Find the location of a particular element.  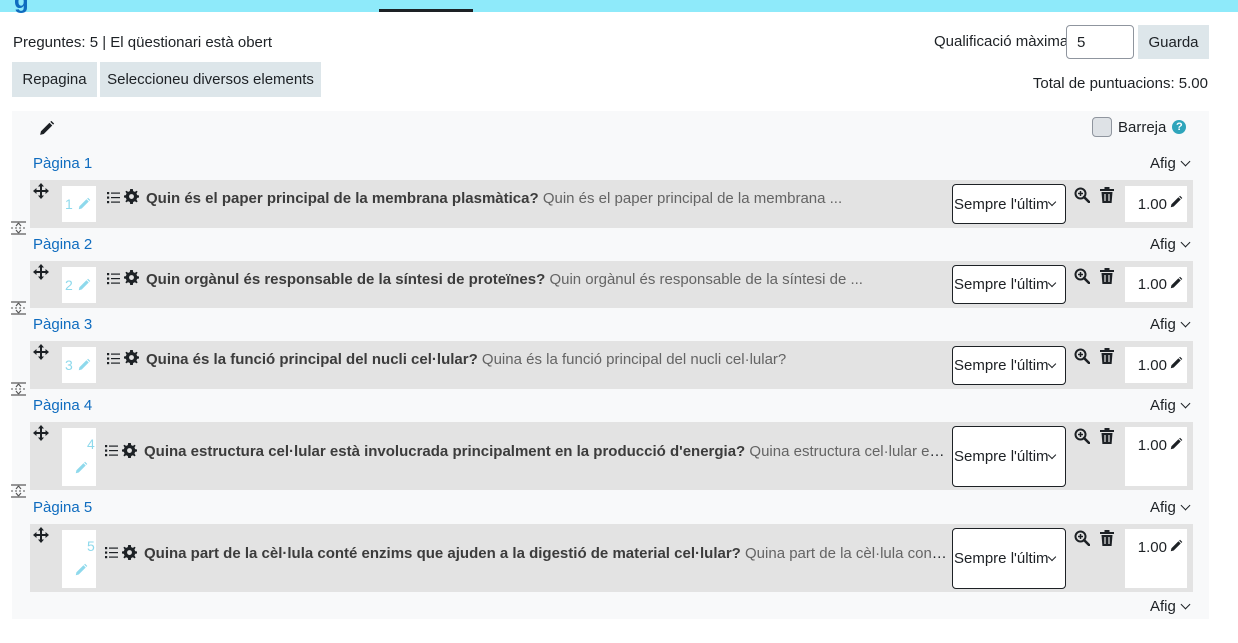

page-title-fragment: g is located at coordinates (21, 7).